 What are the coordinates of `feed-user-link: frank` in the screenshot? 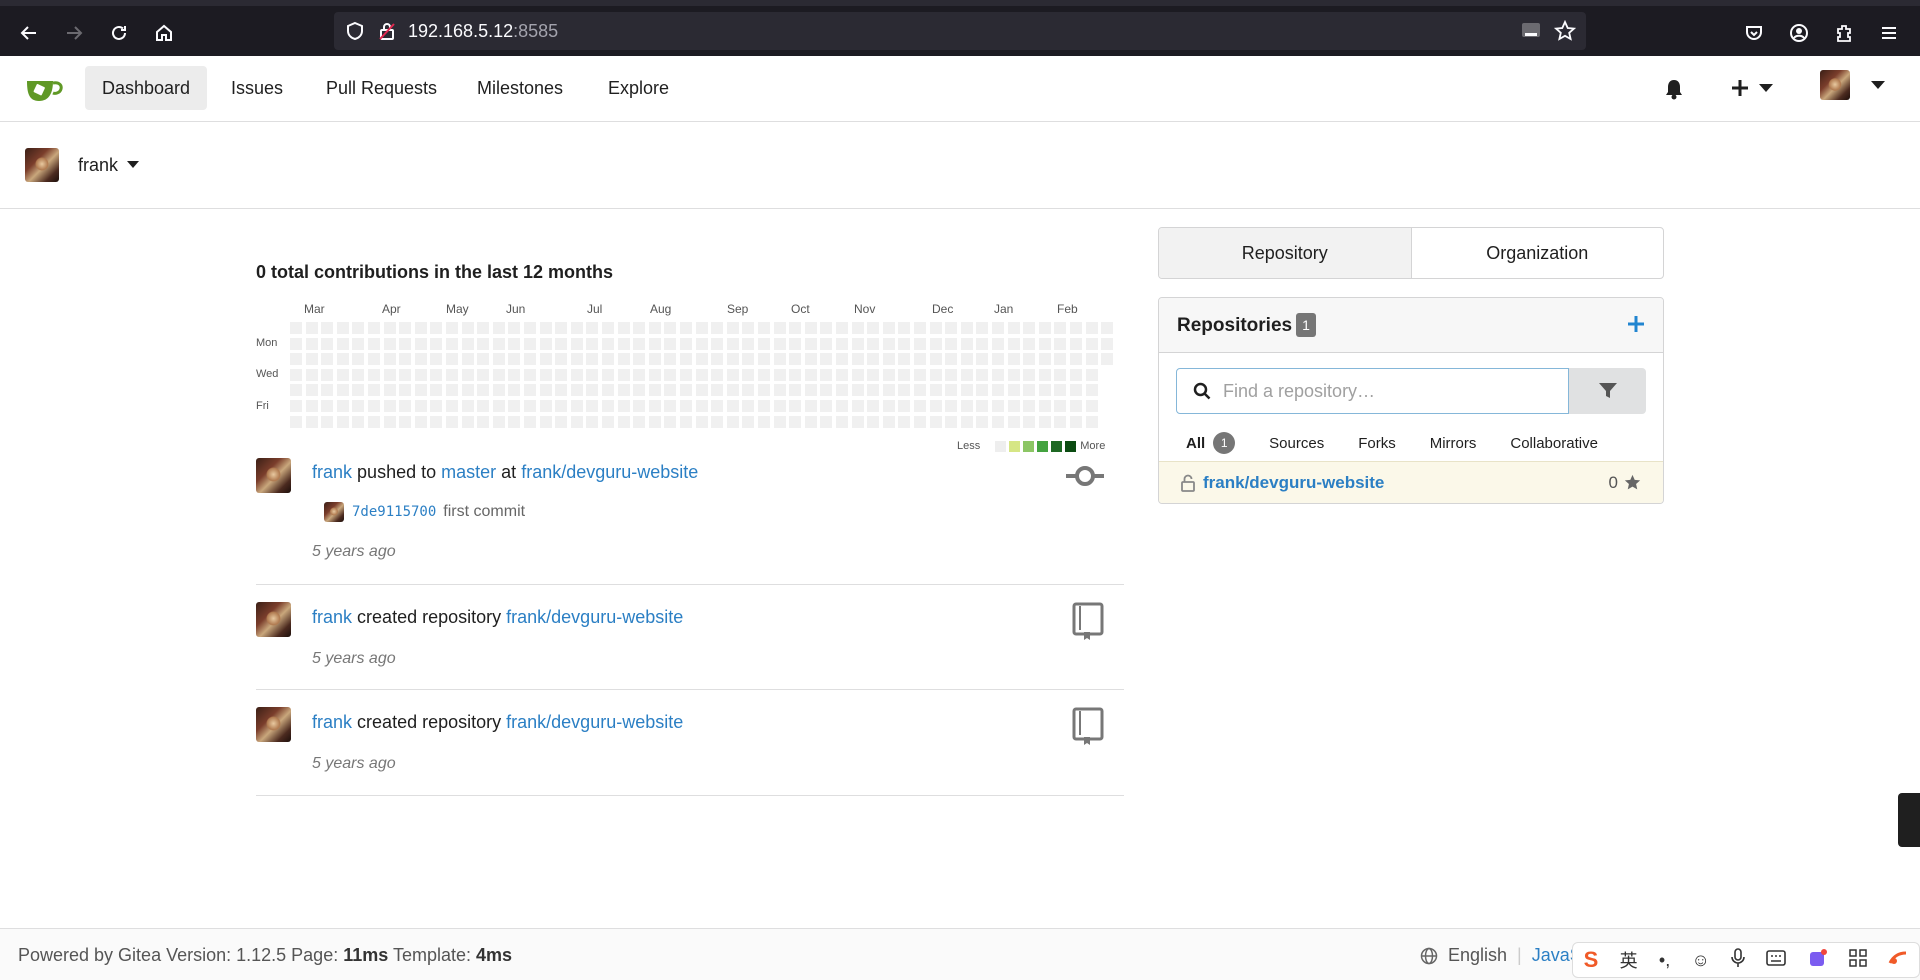 It's located at (332, 722).